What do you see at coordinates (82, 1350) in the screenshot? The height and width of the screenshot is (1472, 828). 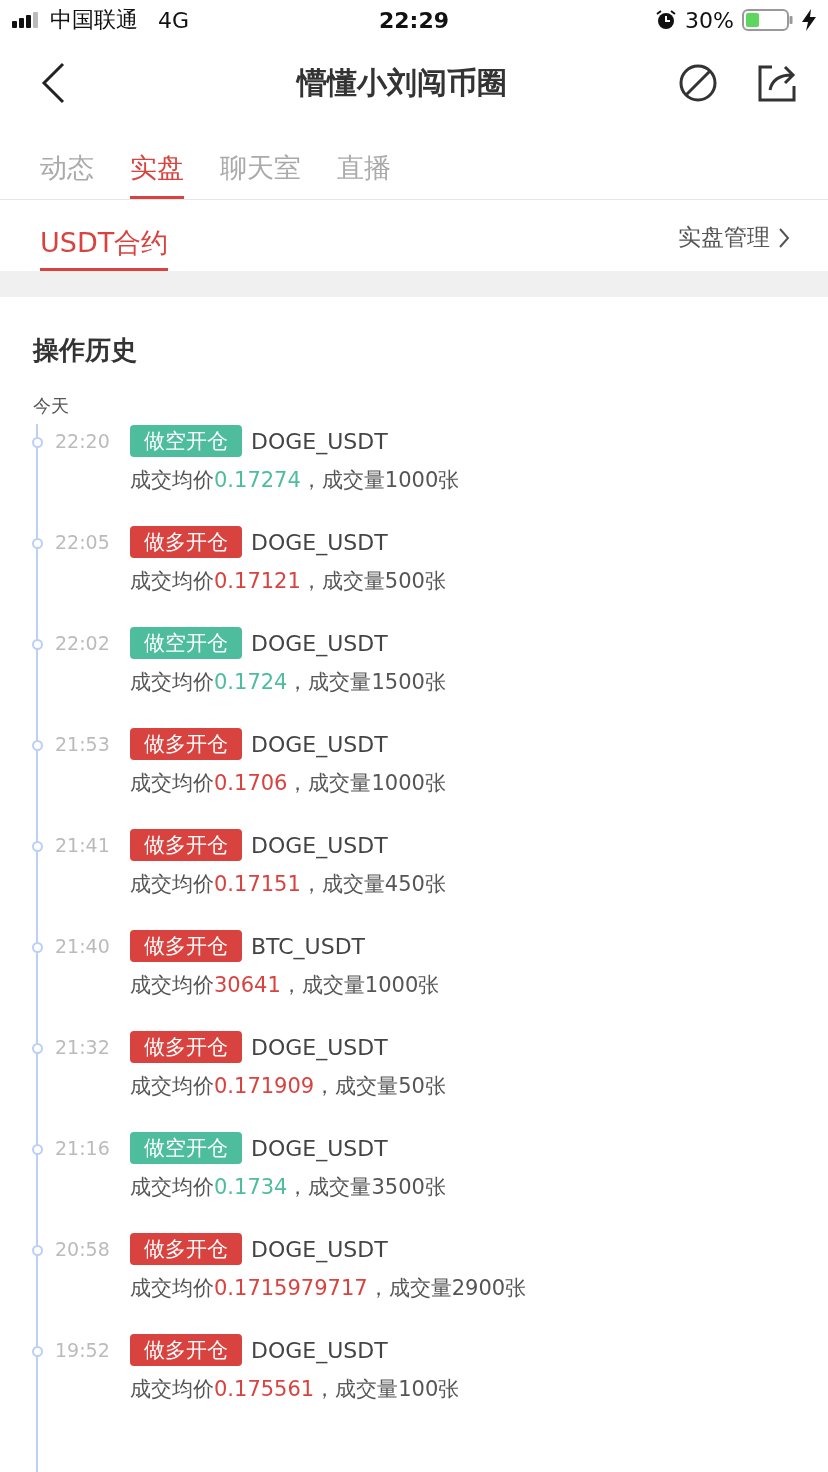 I see `trade-time: 19:52` at bounding box center [82, 1350].